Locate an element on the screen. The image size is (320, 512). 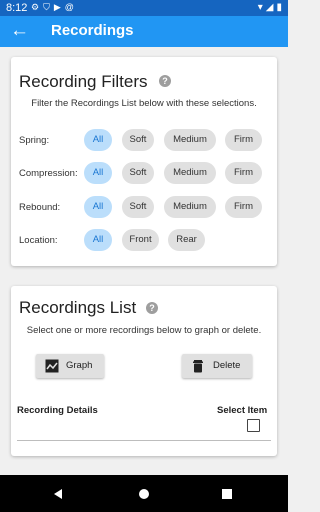
nav-recents-icon is located at coordinates (227, 494).